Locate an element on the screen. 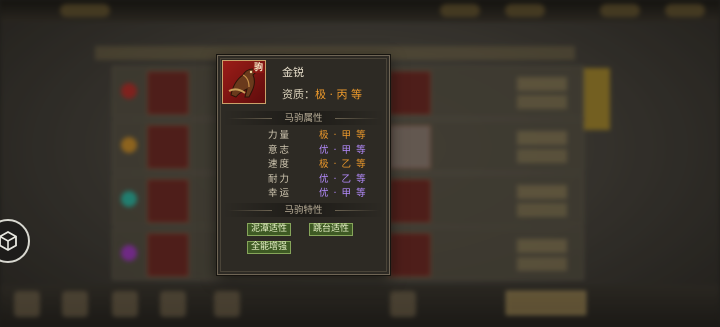  quality-value: 极 · 丙 等 is located at coordinates (338, 94).